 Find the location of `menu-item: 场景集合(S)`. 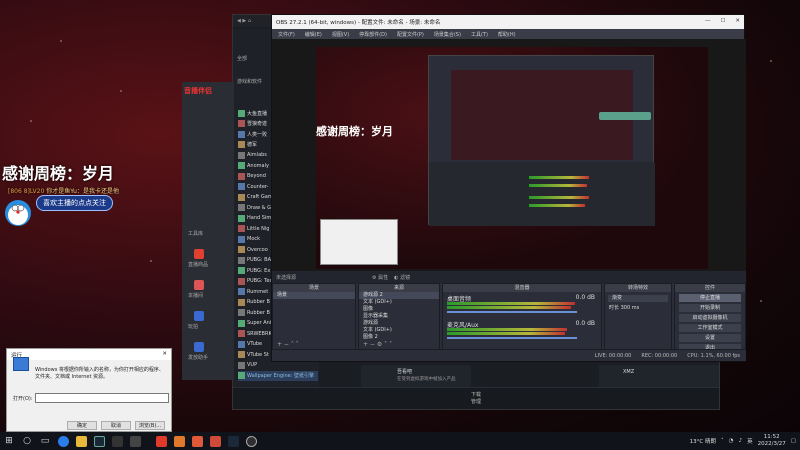

menu-item: 场景集合(S) is located at coordinates (447, 34).